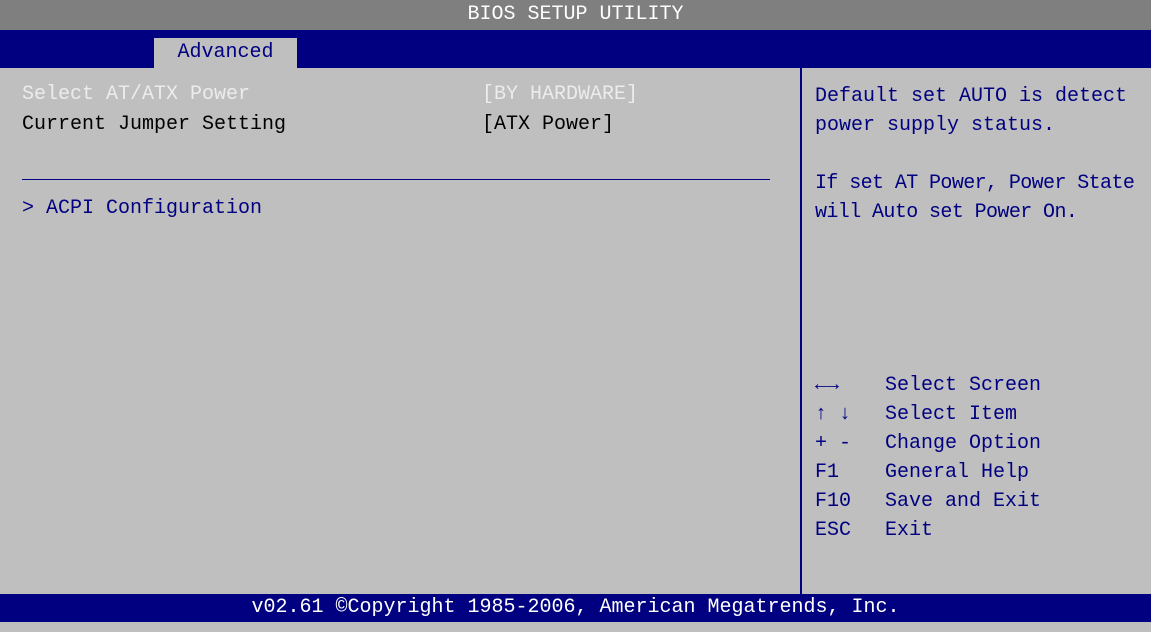 The width and height of the screenshot is (1151, 632). Describe the element at coordinates (396, 179) in the screenshot. I see `settings-divider` at that location.